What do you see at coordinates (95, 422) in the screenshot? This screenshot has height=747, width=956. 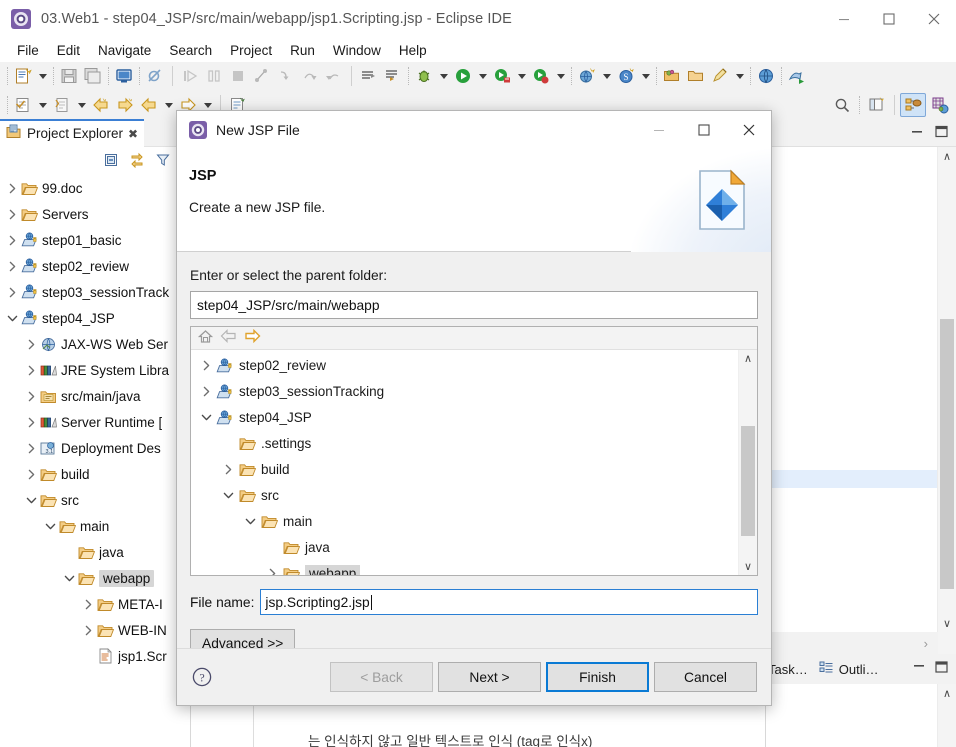 I see `tree-node: Server Runtime [` at bounding box center [95, 422].